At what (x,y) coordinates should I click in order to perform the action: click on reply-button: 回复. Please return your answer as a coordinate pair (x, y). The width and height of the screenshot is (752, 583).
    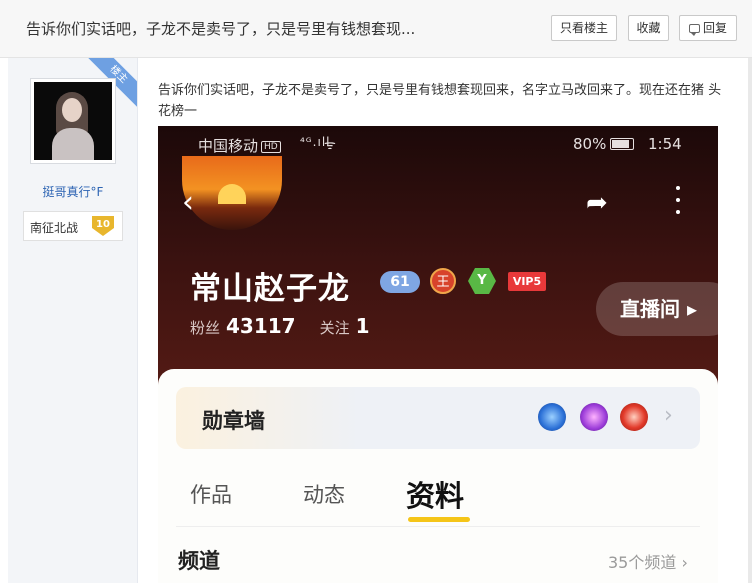
    Looking at the image, I should click on (708, 28).